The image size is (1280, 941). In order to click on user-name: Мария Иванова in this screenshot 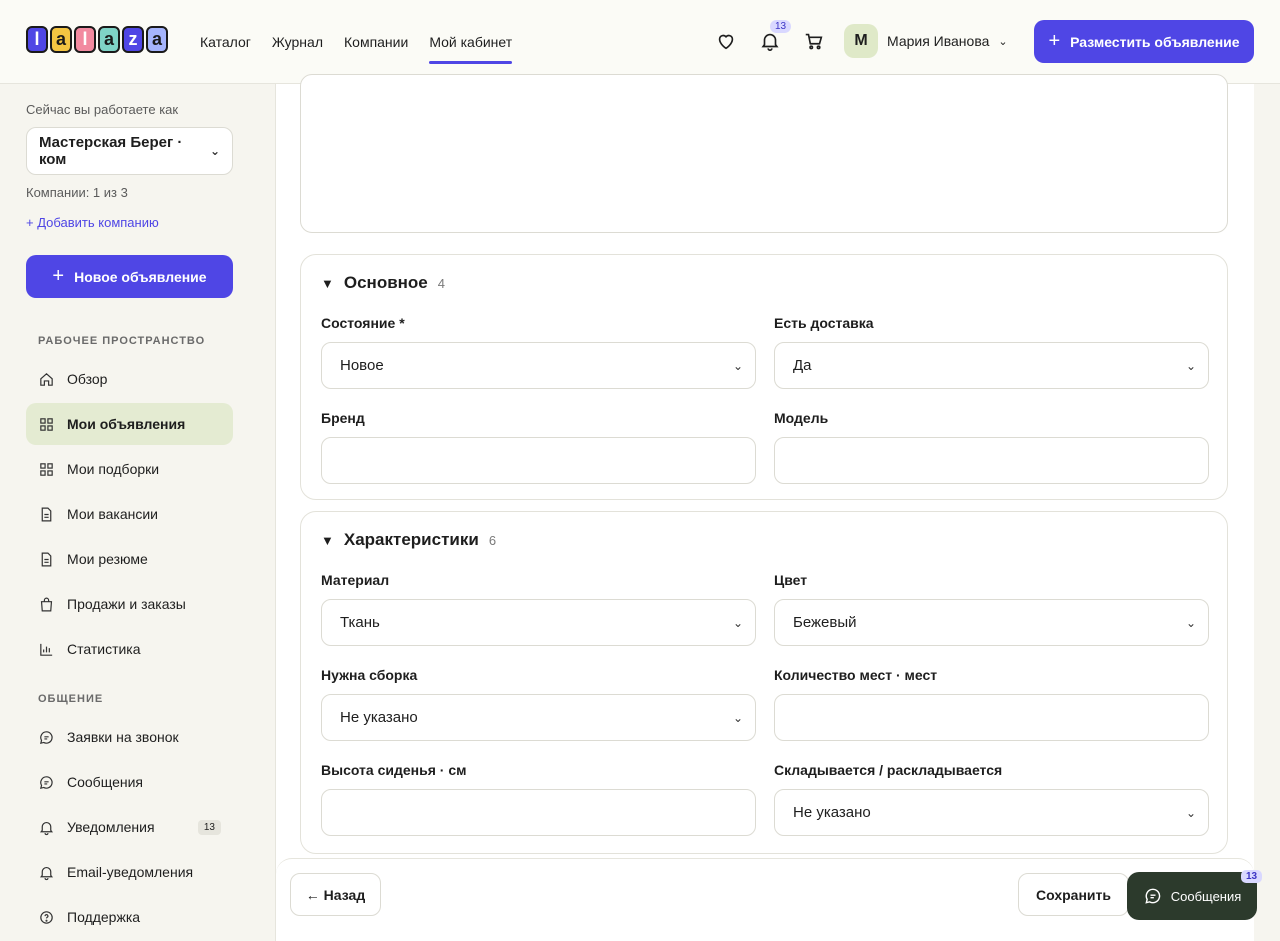, I will do `click(938, 41)`.